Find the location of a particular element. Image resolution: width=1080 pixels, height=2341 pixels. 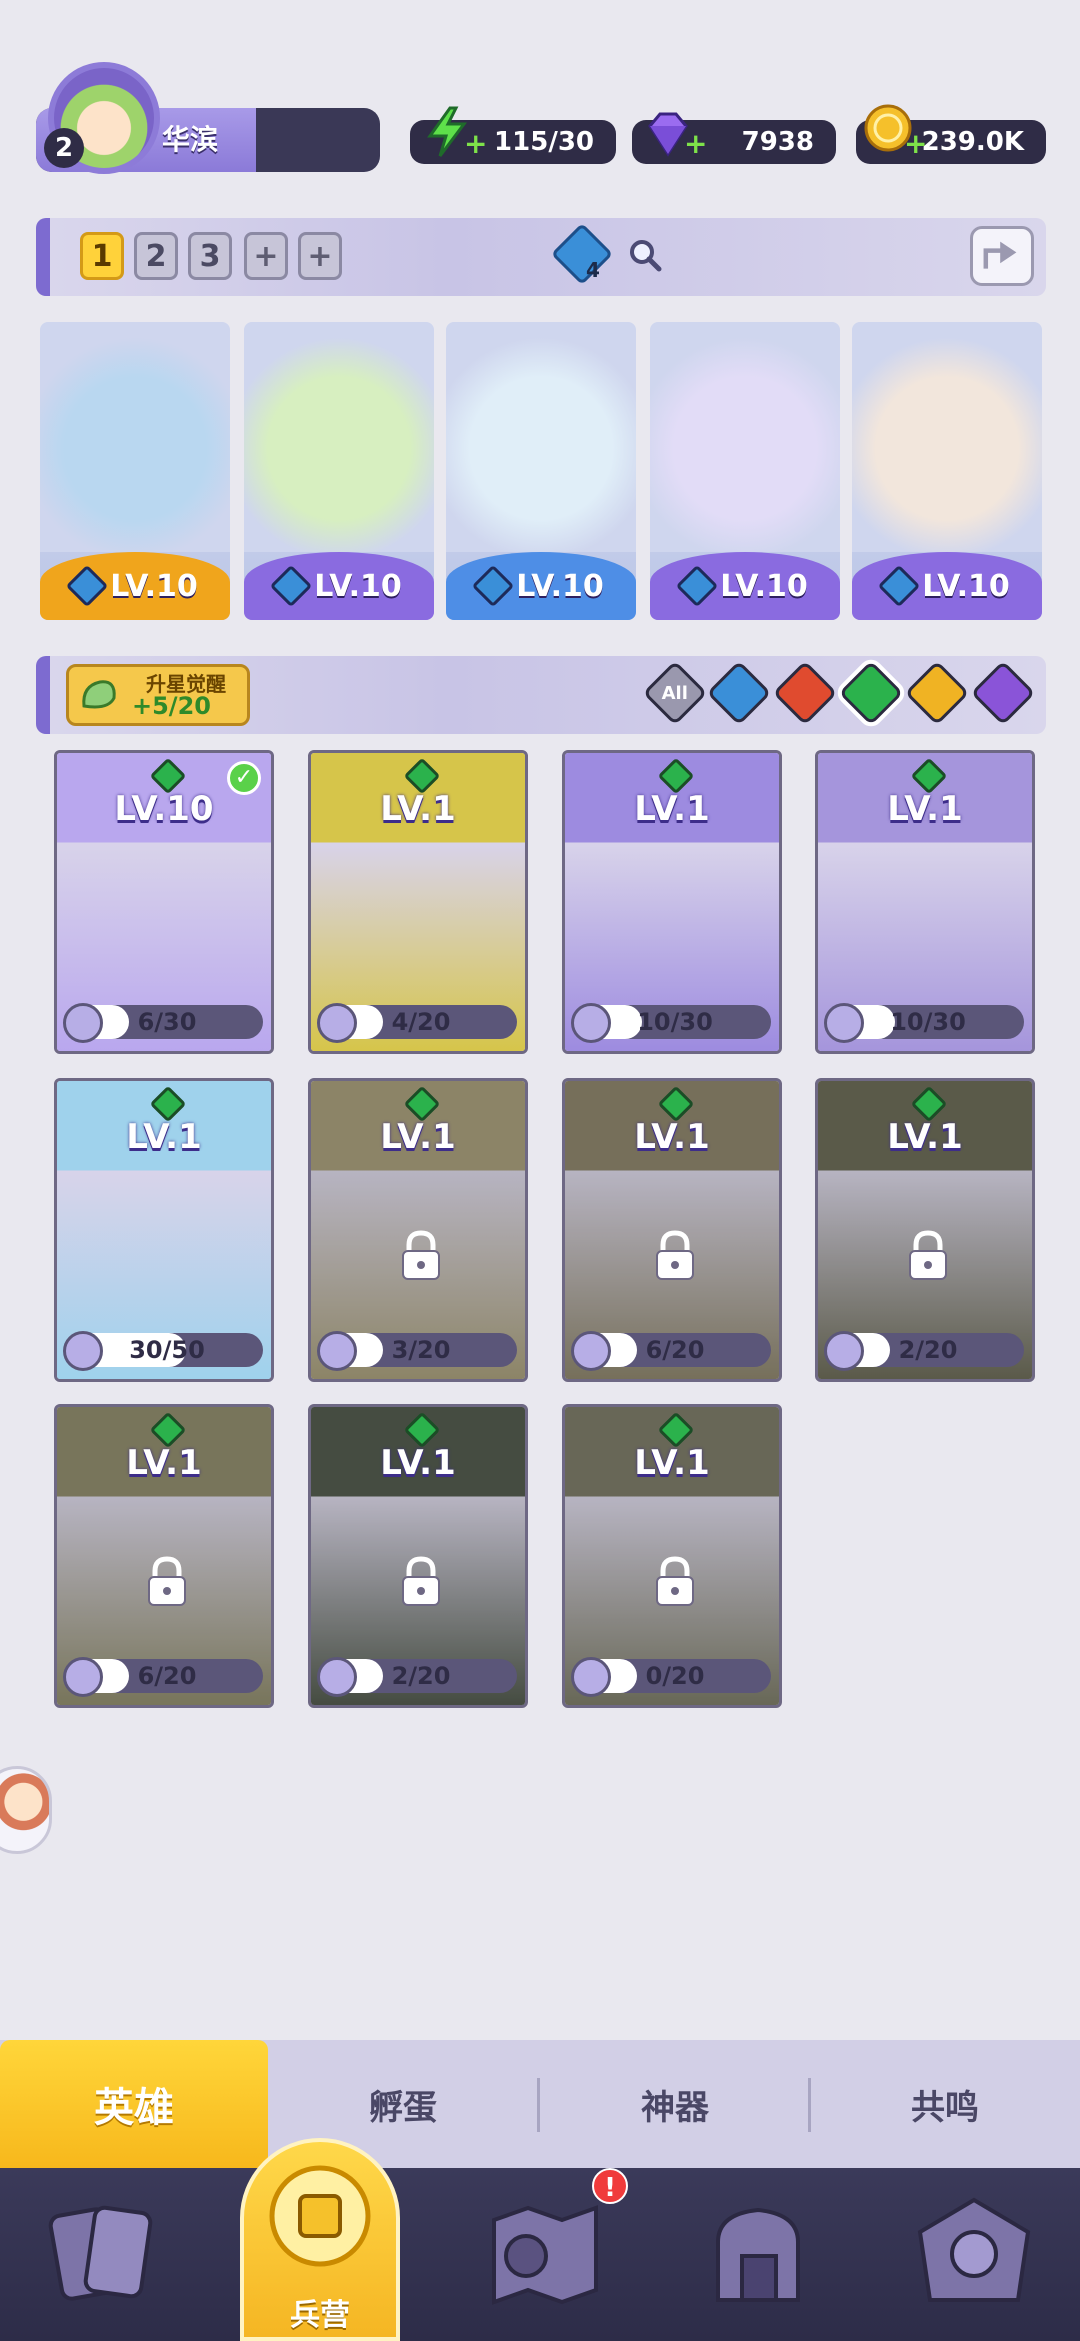

filter-label: All is located at coordinates (675, 693).